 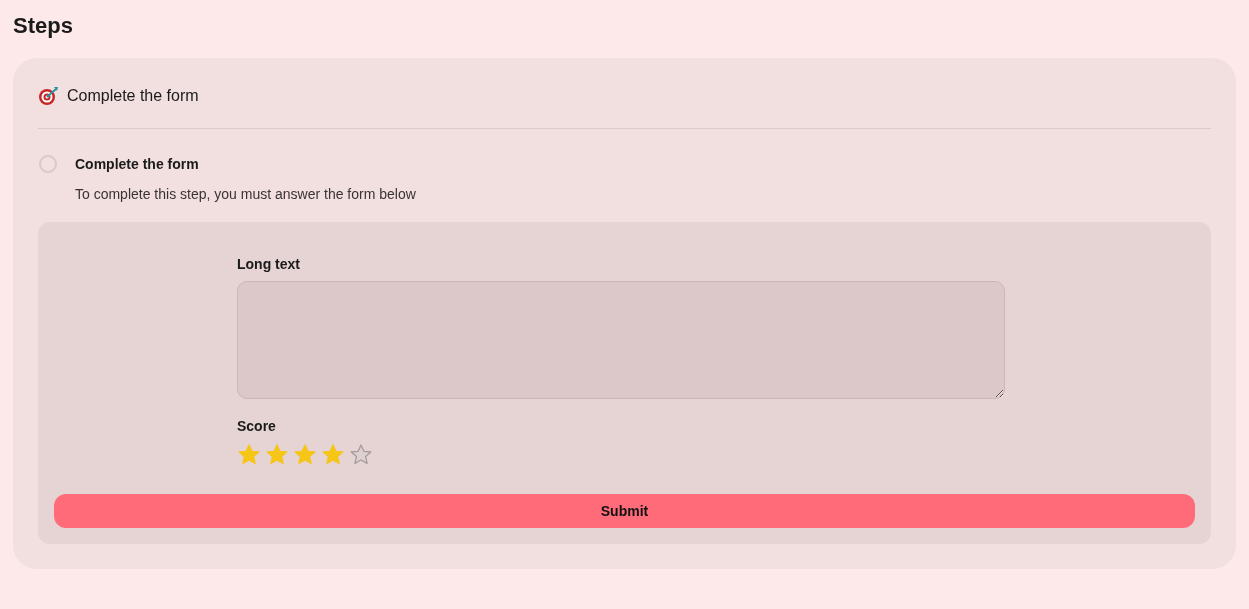 I want to click on field-label: Score, so click(x=256, y=426).